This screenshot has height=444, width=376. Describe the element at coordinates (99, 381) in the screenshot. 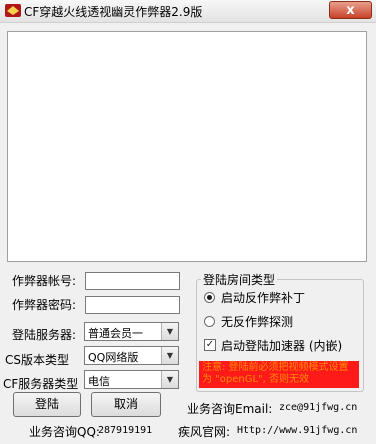

I see `cf-server-value: 电信` at that location.